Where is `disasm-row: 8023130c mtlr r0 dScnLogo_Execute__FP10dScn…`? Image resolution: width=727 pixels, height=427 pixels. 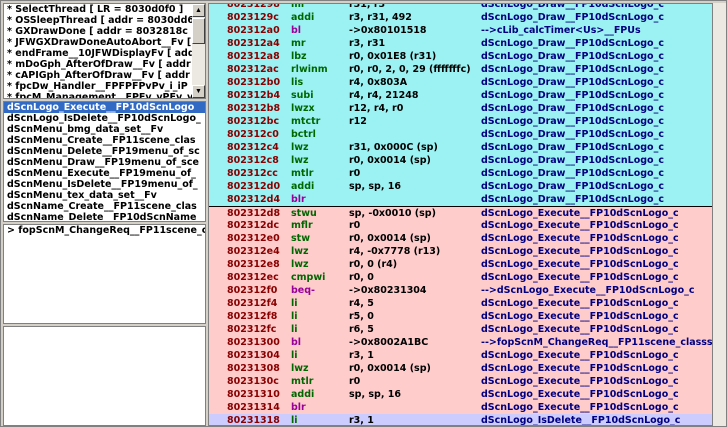
disasm-row: 8023130c mtlr r0 dScnLogo_Execute__FP10dScn… is located at coordinates (460, 381).